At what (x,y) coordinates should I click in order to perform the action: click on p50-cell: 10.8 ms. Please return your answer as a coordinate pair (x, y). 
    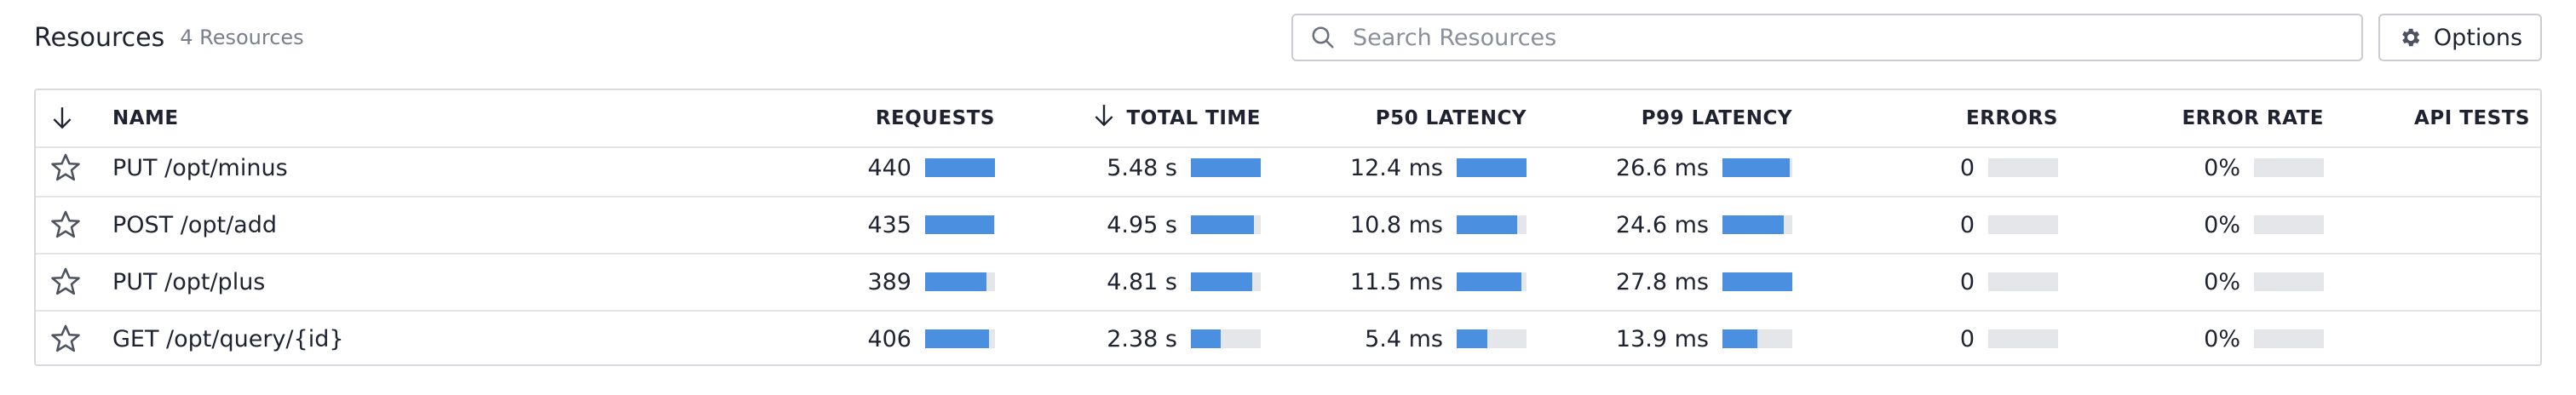
    Looking at the image, I should click on (1439, 225).